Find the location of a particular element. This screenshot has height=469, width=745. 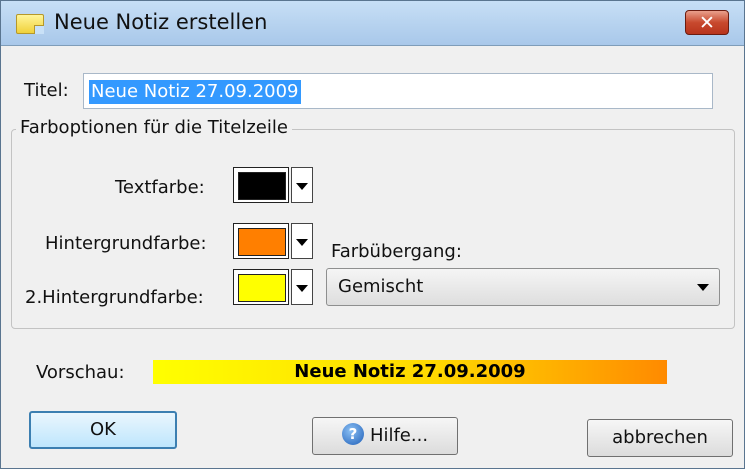

note-icon is located at coordinates (30, 24).